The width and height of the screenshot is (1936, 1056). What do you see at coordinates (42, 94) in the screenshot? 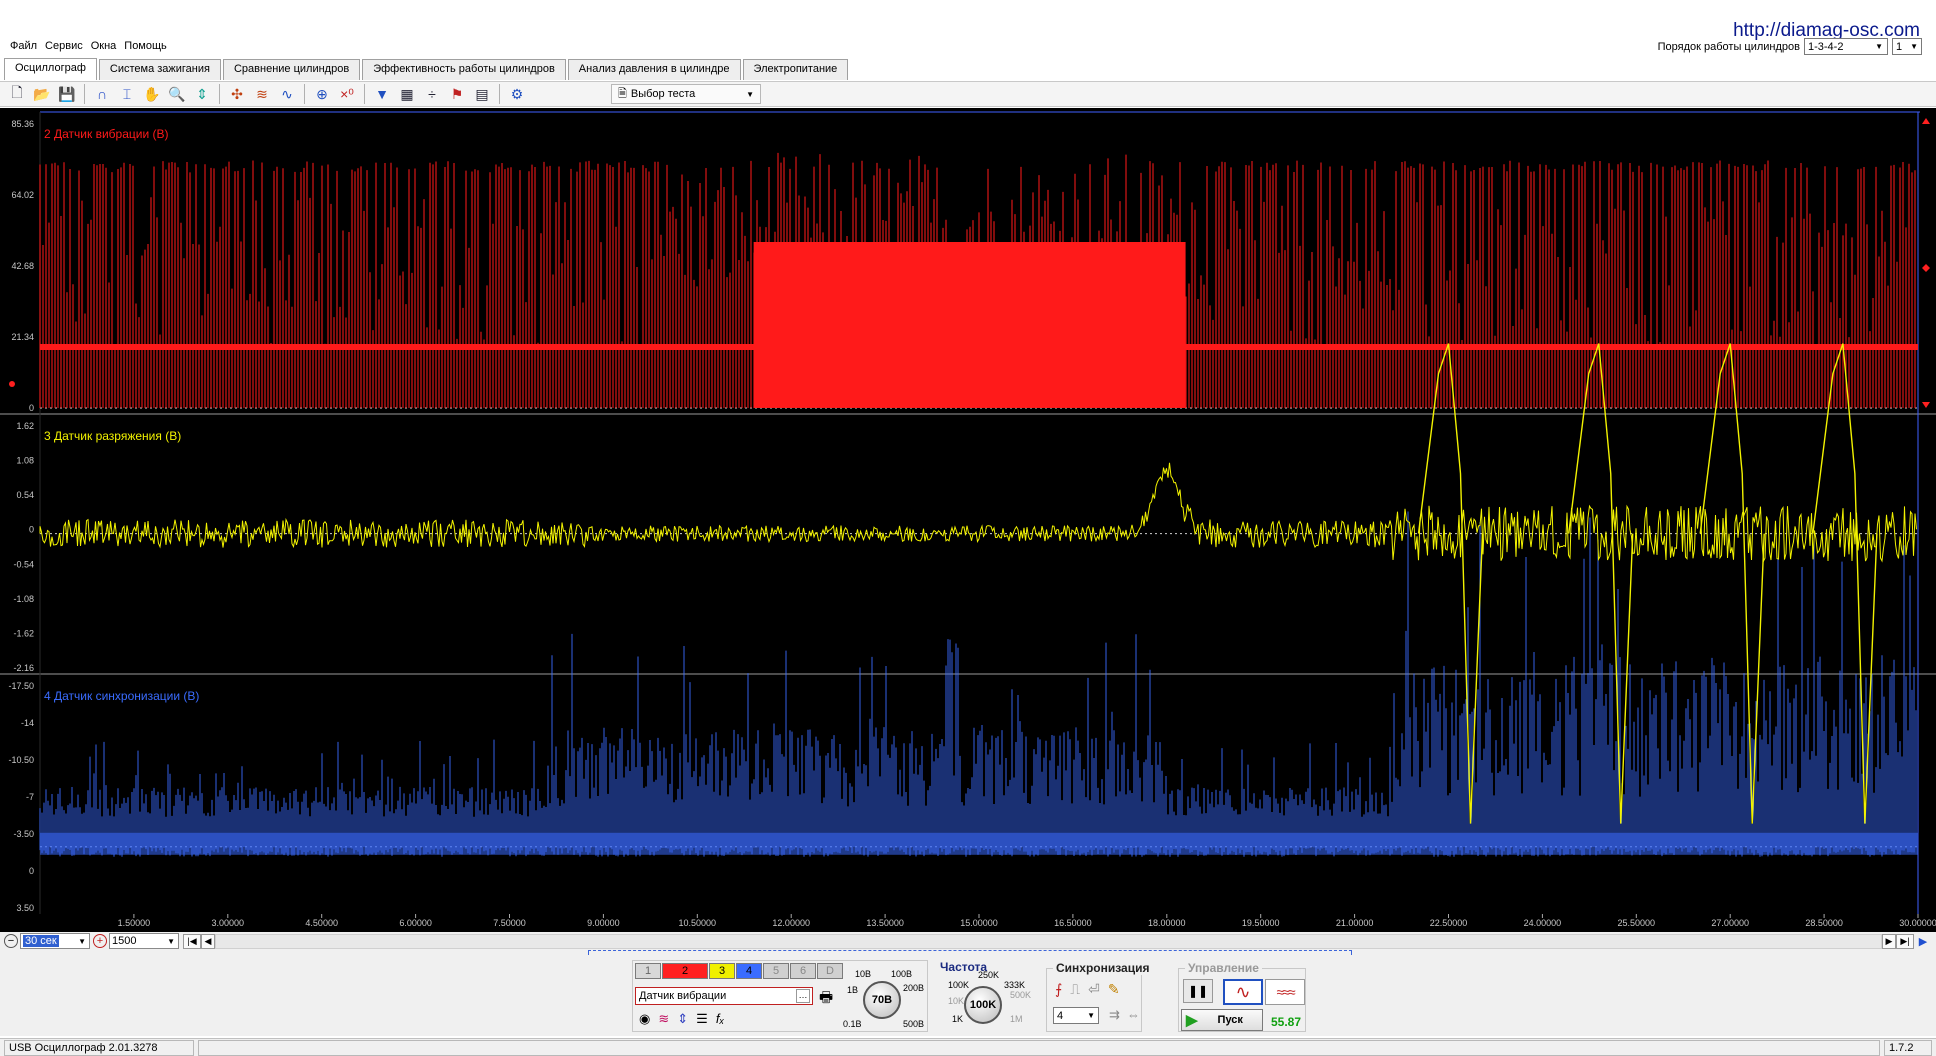
I see `open-folder-icon: 📂` at bounding box center [42, 94].